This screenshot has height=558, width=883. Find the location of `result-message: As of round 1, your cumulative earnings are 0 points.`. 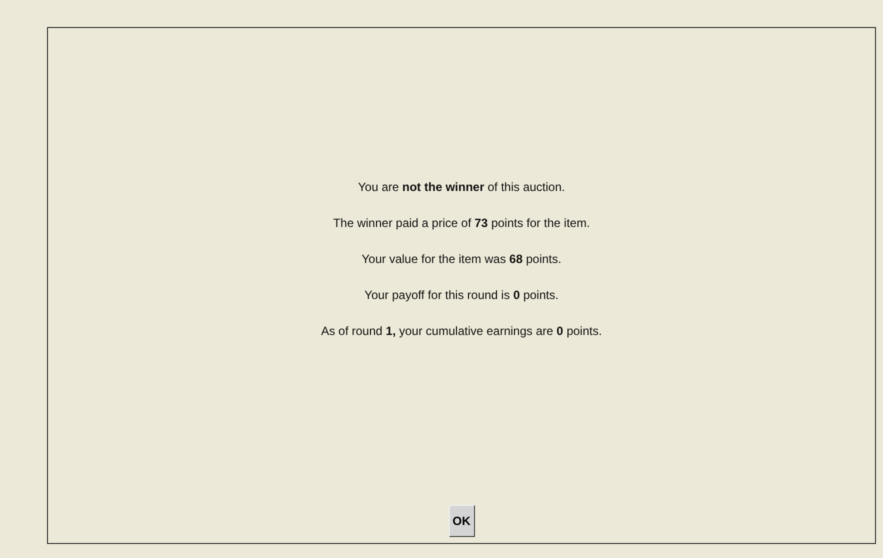

result-message: As of round 1, your cumulative earnings are 0 points. is located at coordinates (461, 331).